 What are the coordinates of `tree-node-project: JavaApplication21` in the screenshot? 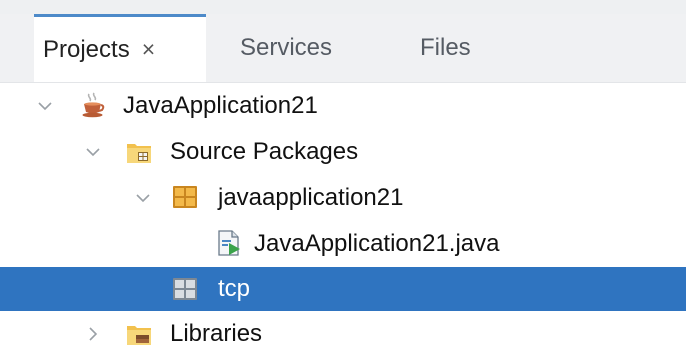 It's located at (343, 106).